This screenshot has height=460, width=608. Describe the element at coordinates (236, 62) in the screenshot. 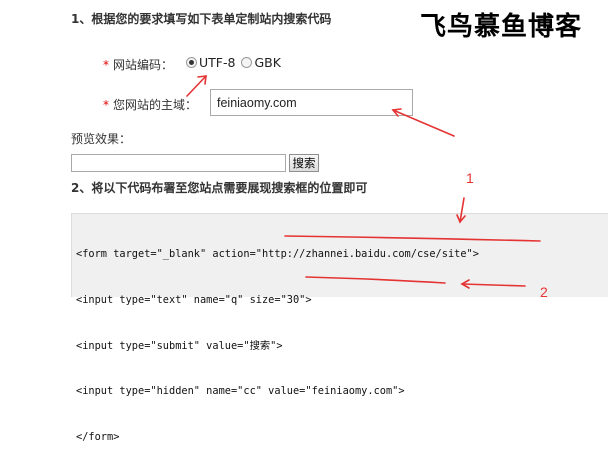

I see `encoding-radio-group: UTF-8 GBK` at that location.